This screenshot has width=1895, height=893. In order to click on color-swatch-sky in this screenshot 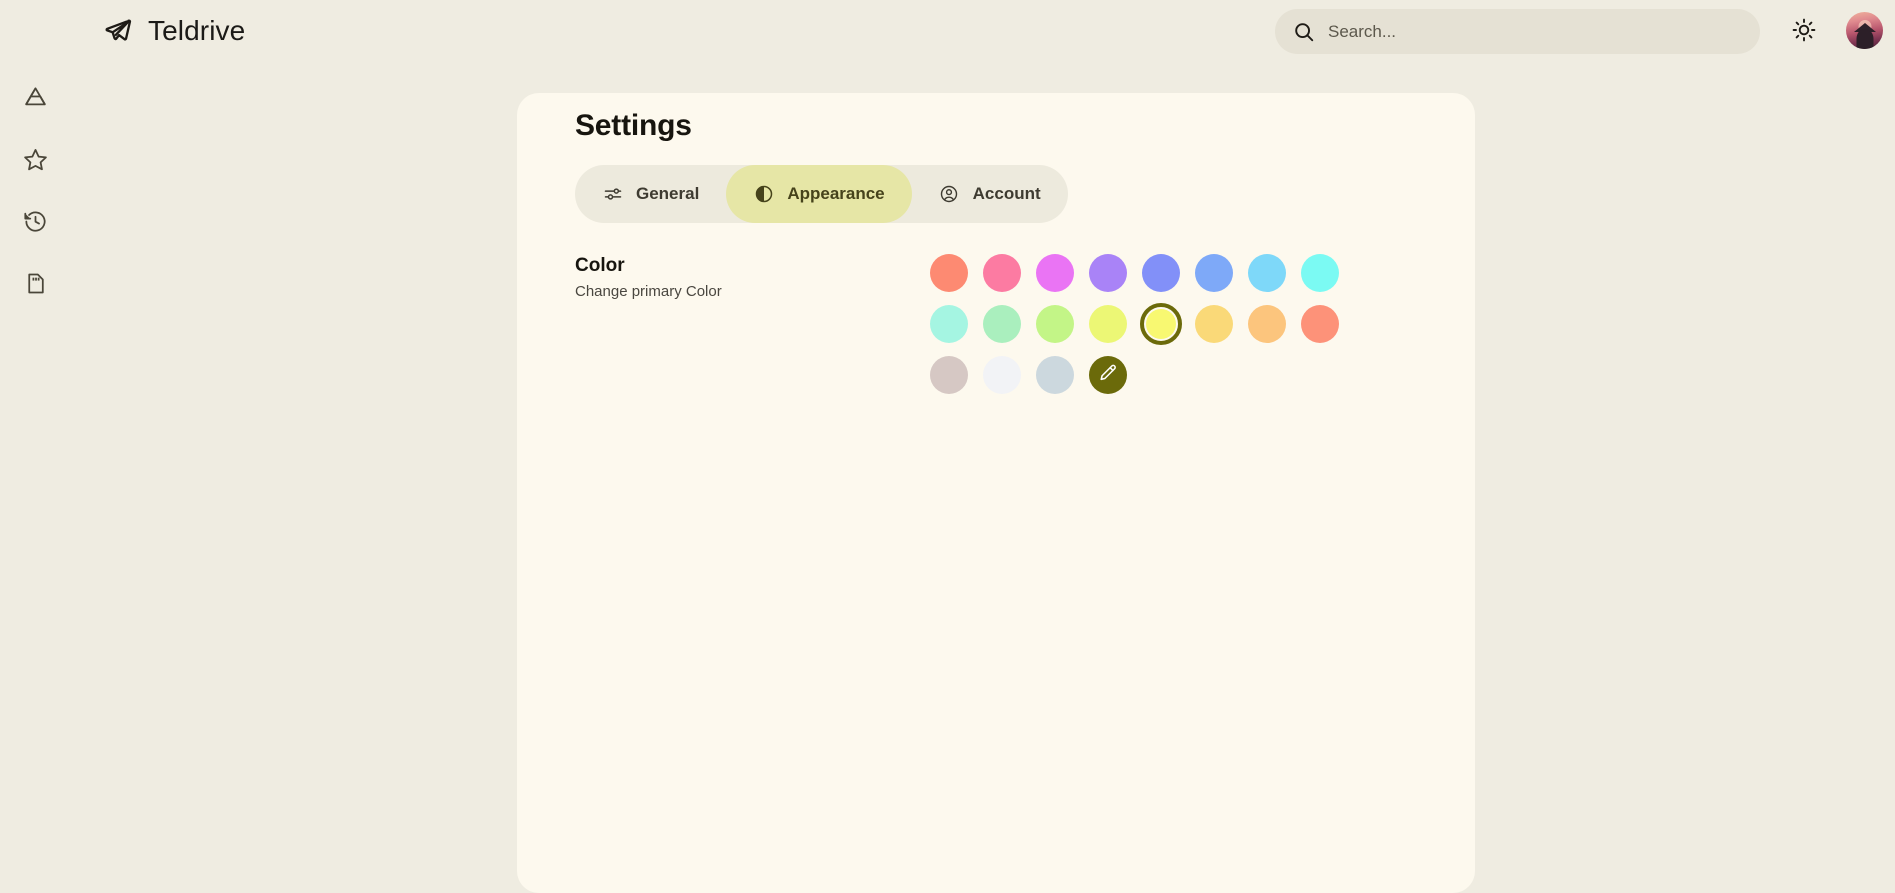, I will do `click(1266, 272)`.